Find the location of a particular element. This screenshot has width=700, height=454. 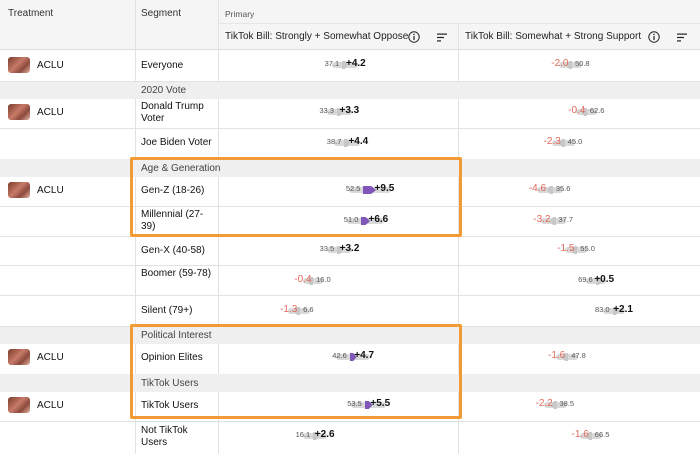

support-metric-cell: 69.6 +0.5 is located at coordinates (350, 281).